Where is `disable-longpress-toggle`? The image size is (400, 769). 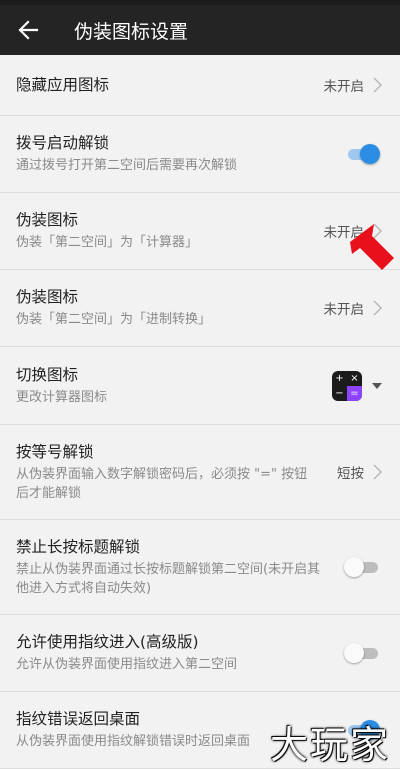
disable-longpress-toggle is located at coordinates (362, 567).